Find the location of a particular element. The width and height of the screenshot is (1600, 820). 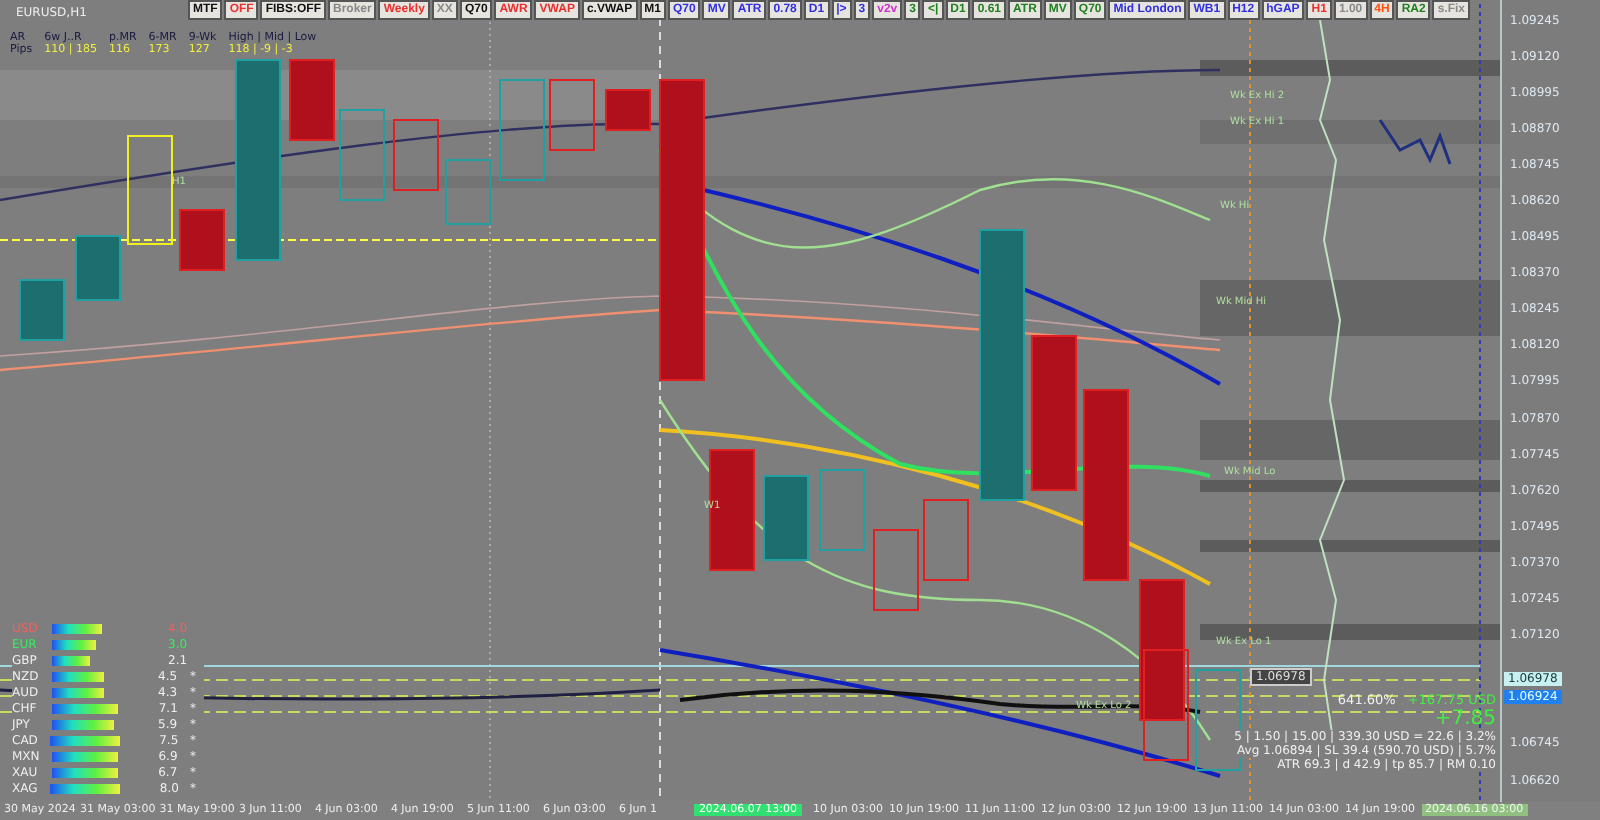

pips-value: +7.85 is located at coordinates (1465, 719).